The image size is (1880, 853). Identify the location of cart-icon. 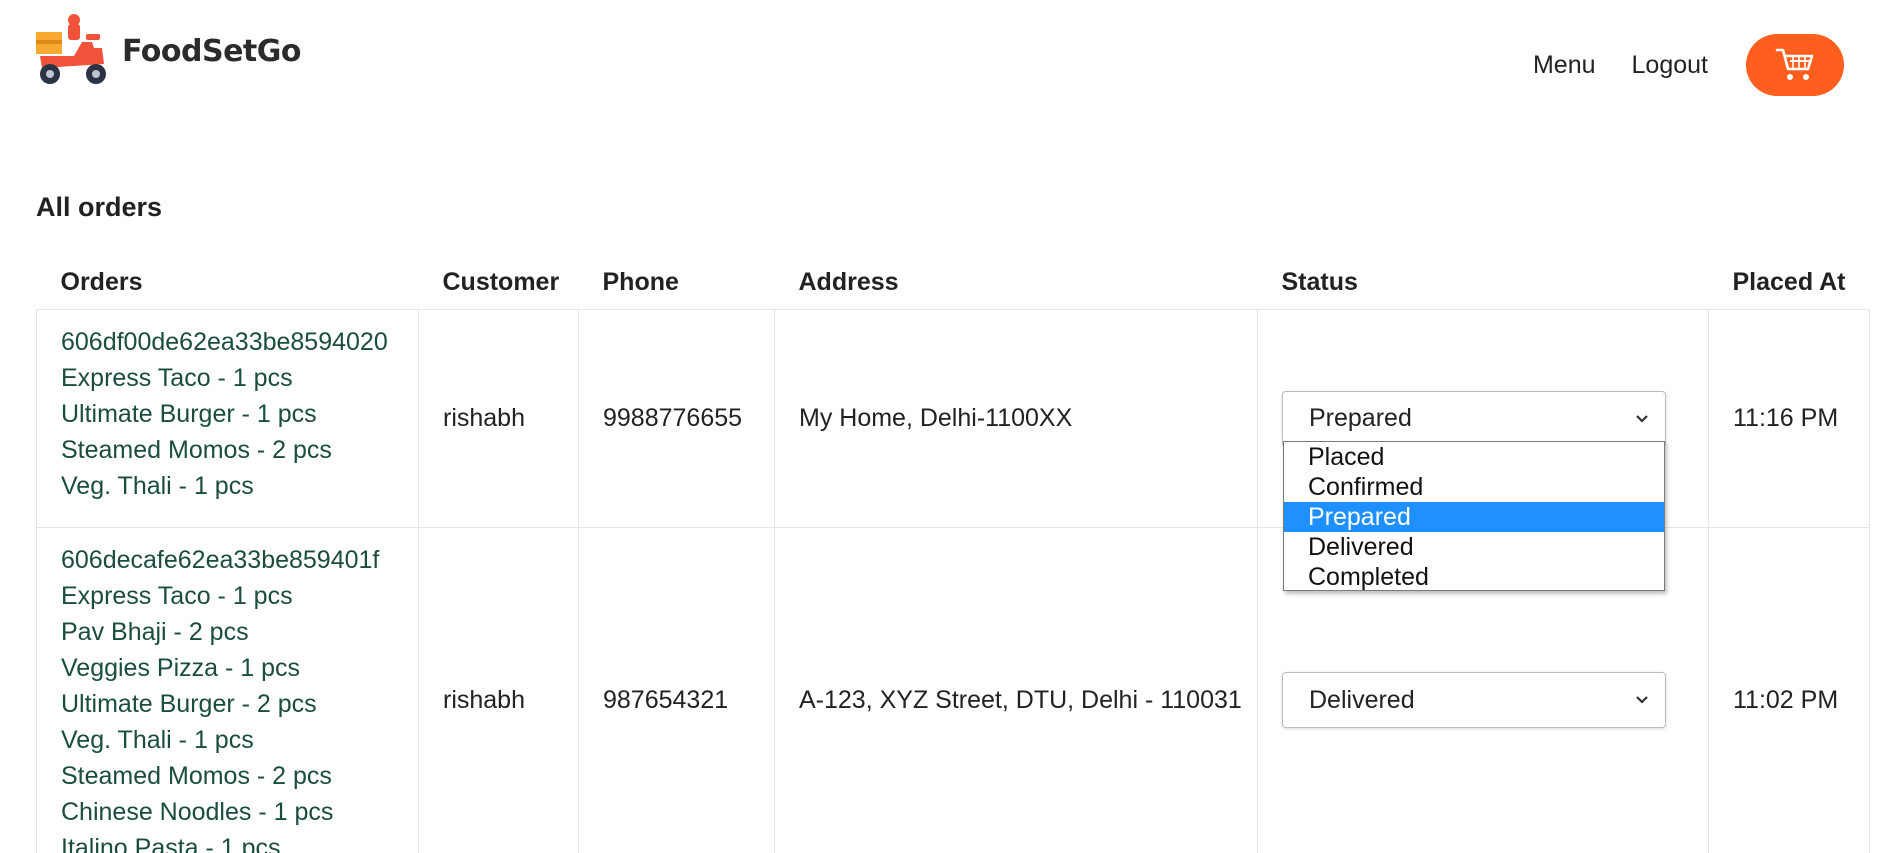
(1794, 64).